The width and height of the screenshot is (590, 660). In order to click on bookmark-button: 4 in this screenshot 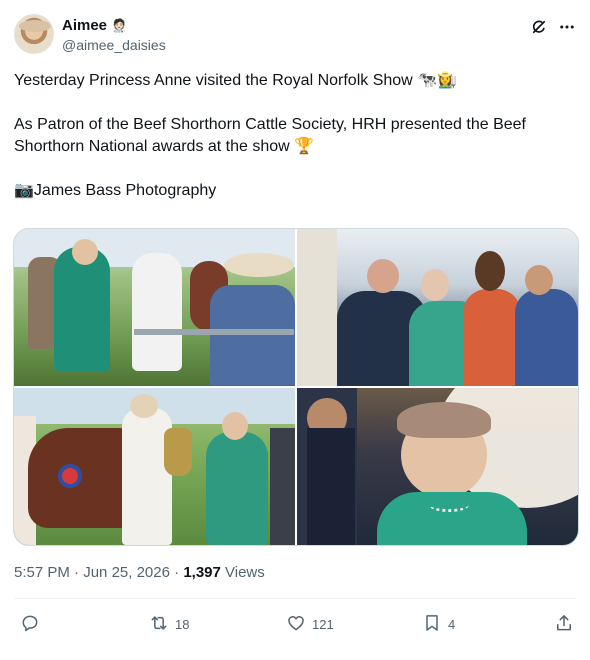, I will do `click(438, 624)`.